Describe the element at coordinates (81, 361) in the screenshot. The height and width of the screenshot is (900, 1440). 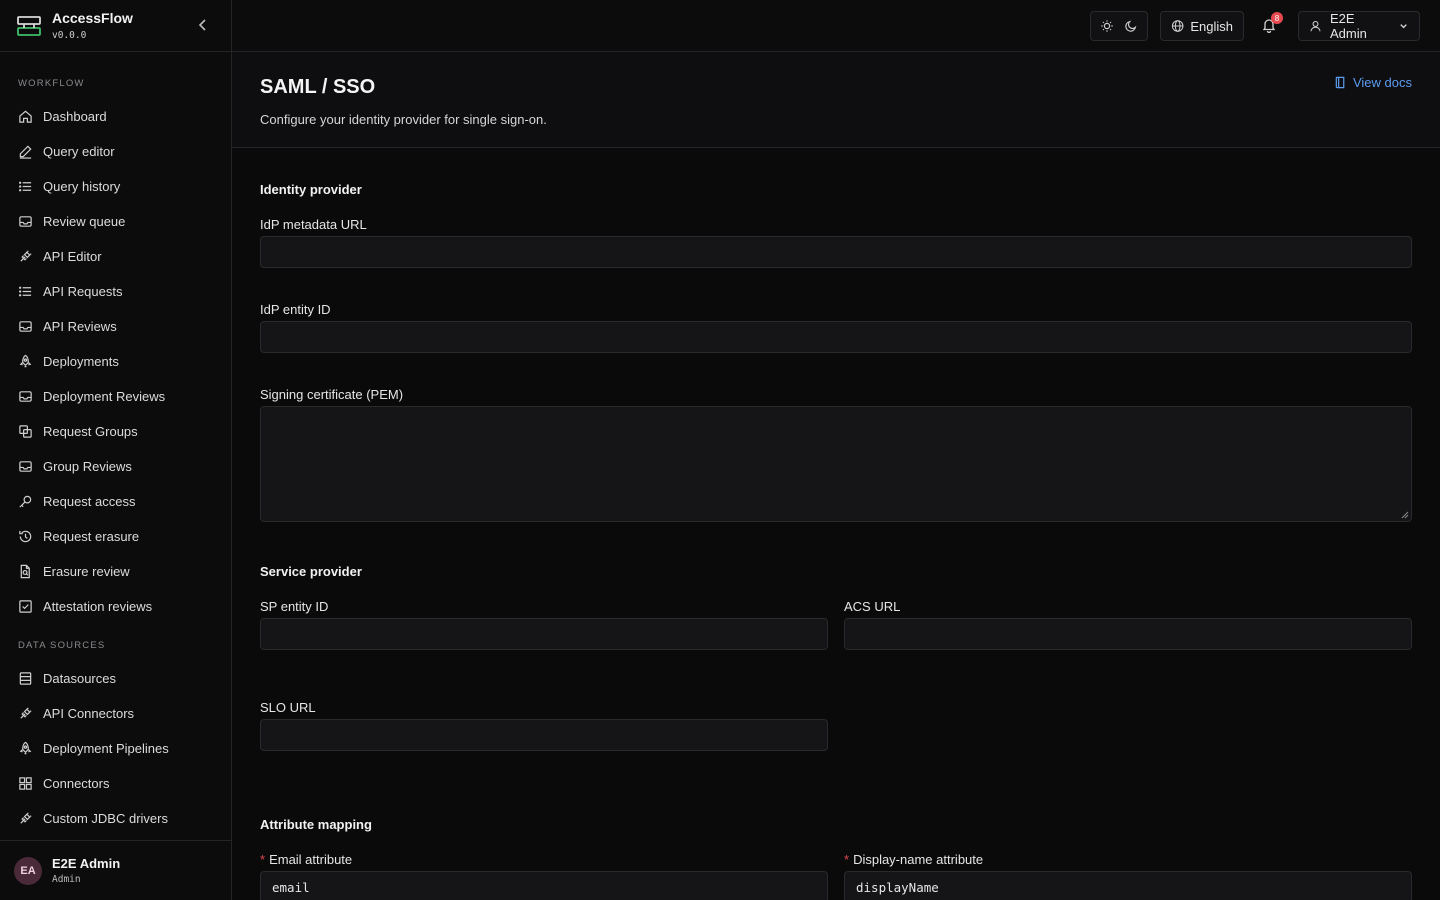
I see `sidebar-item-label: Deployments` at that location.